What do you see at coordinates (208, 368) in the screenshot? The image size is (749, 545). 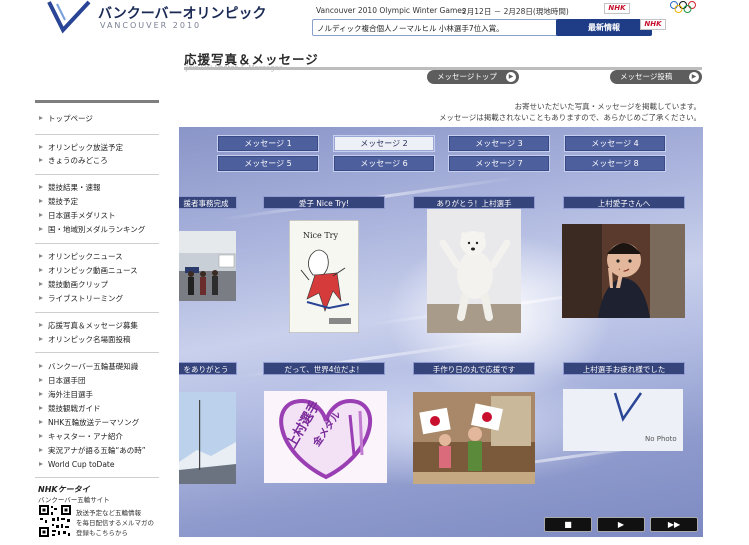 I see `gallery-caption: をありがとう` at bounding box center [208, 368].